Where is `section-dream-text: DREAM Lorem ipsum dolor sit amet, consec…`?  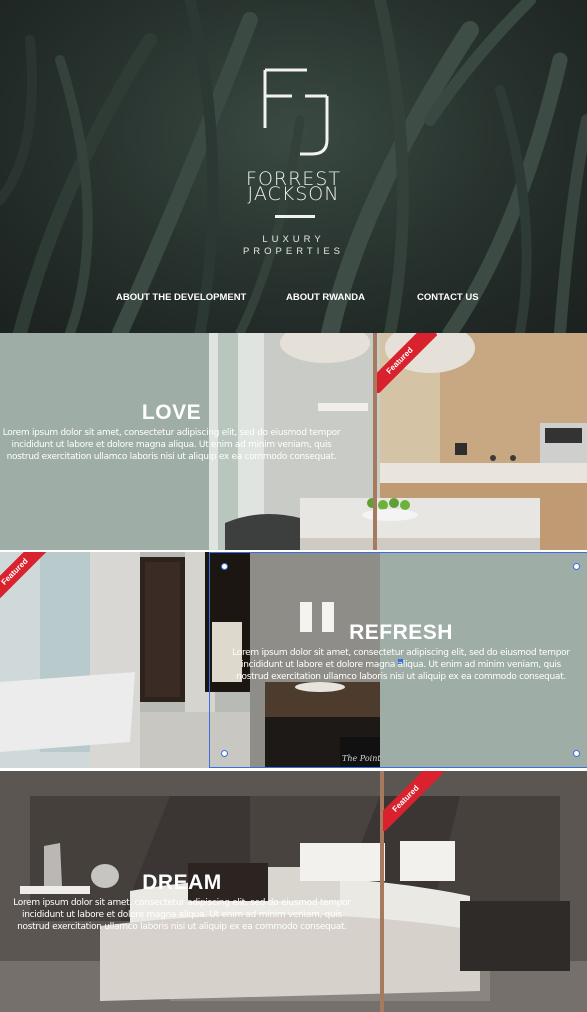
section-dream-text: DREAM Lorem ipsum dolor sit amet, consec… is located at coordinates (182, 902).